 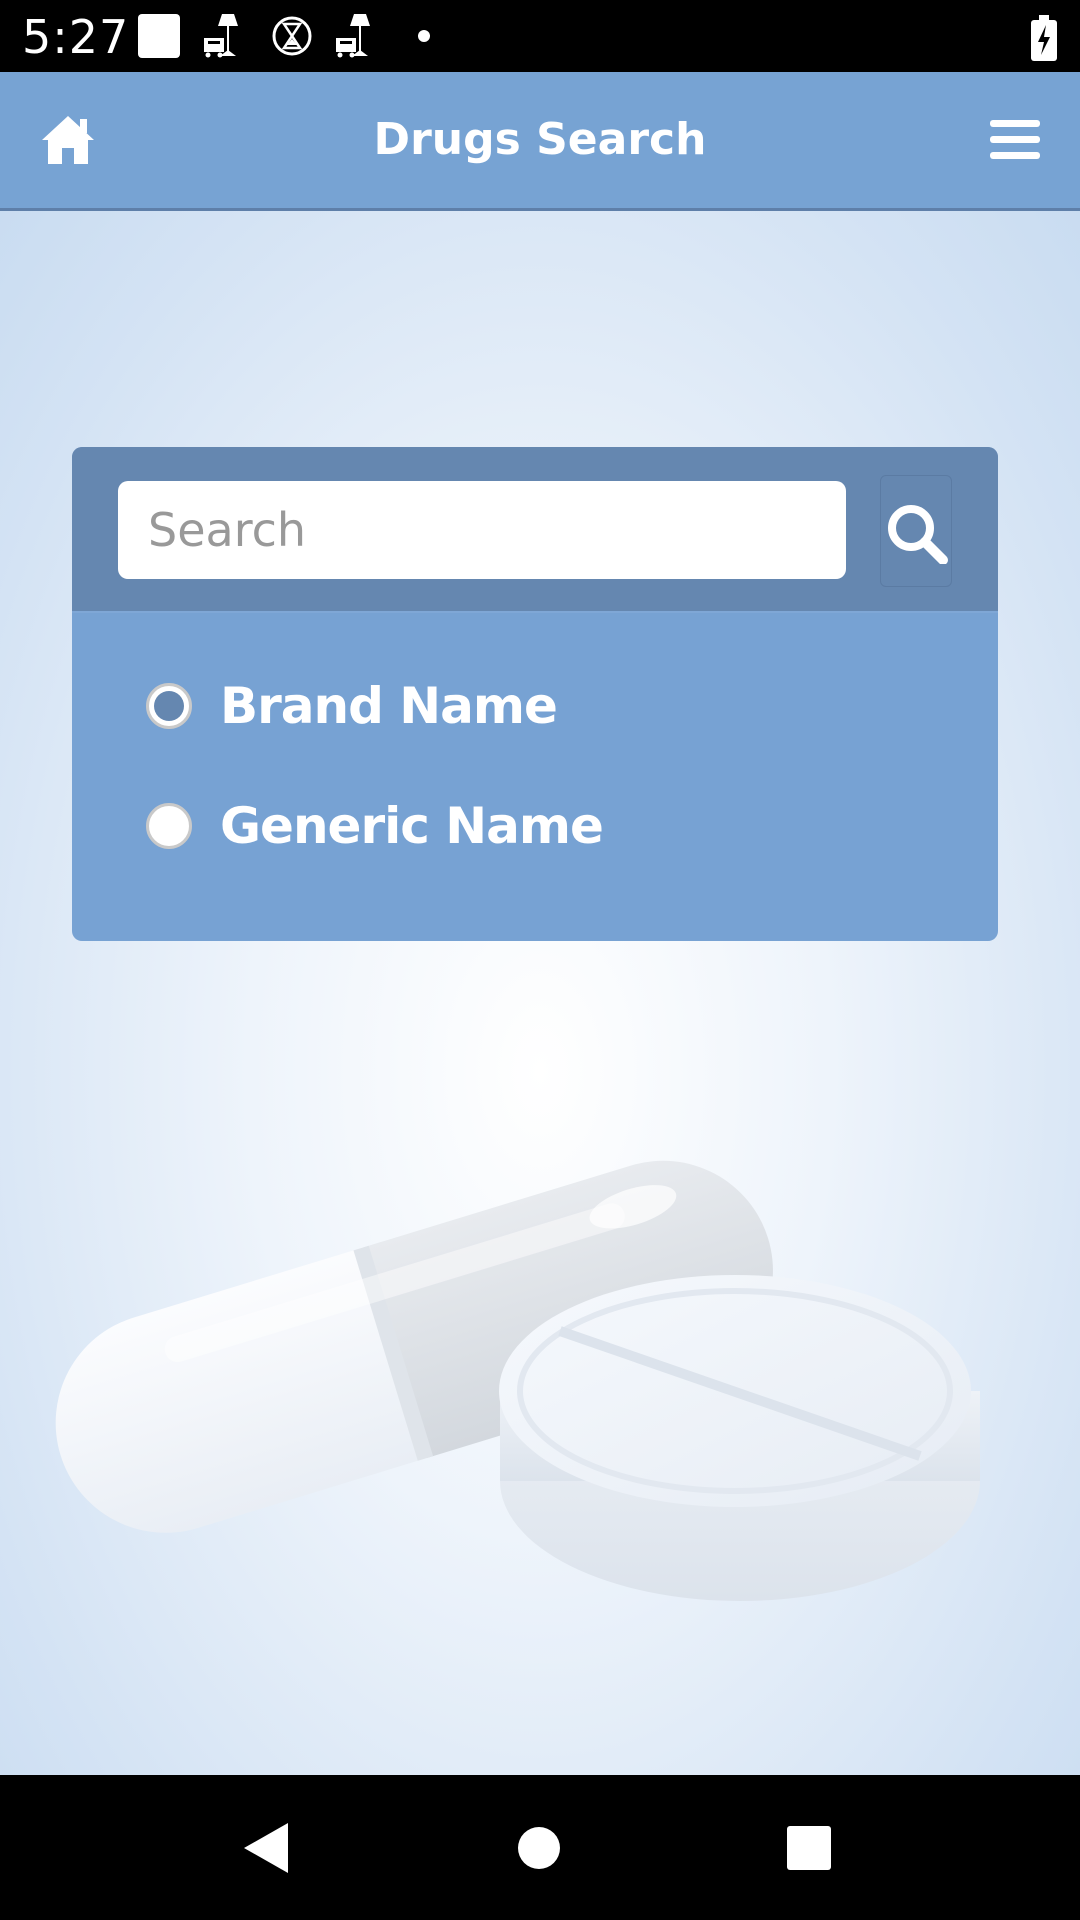 I want to click on navigation-bar, so click(x=540, y=1847).